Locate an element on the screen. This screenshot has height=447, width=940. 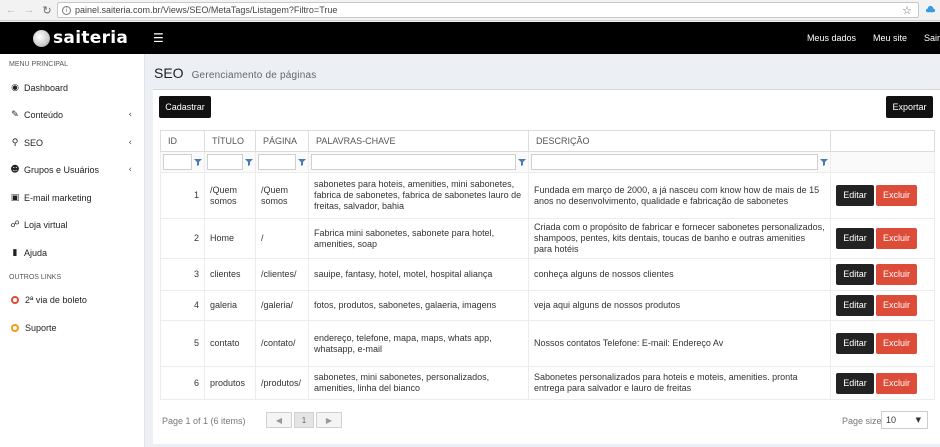
page-size-select: 10 ▼ is located at coordinates (904, 420).